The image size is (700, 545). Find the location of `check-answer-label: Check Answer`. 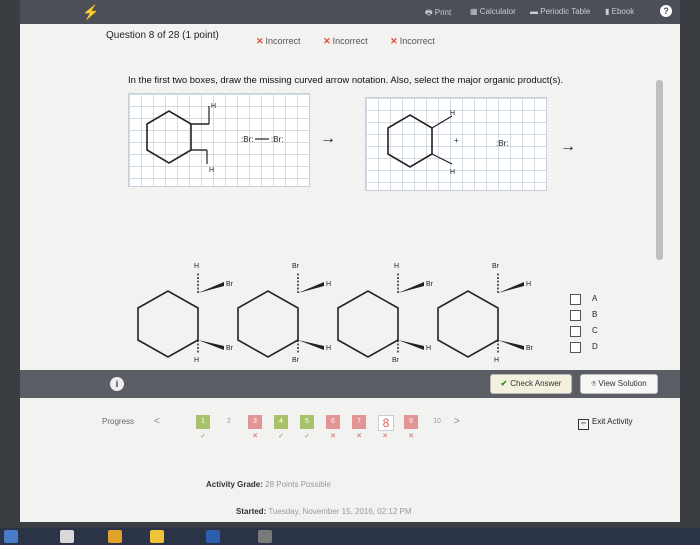

check-answer-label: Check Answer is located at coordinates (536, 383).